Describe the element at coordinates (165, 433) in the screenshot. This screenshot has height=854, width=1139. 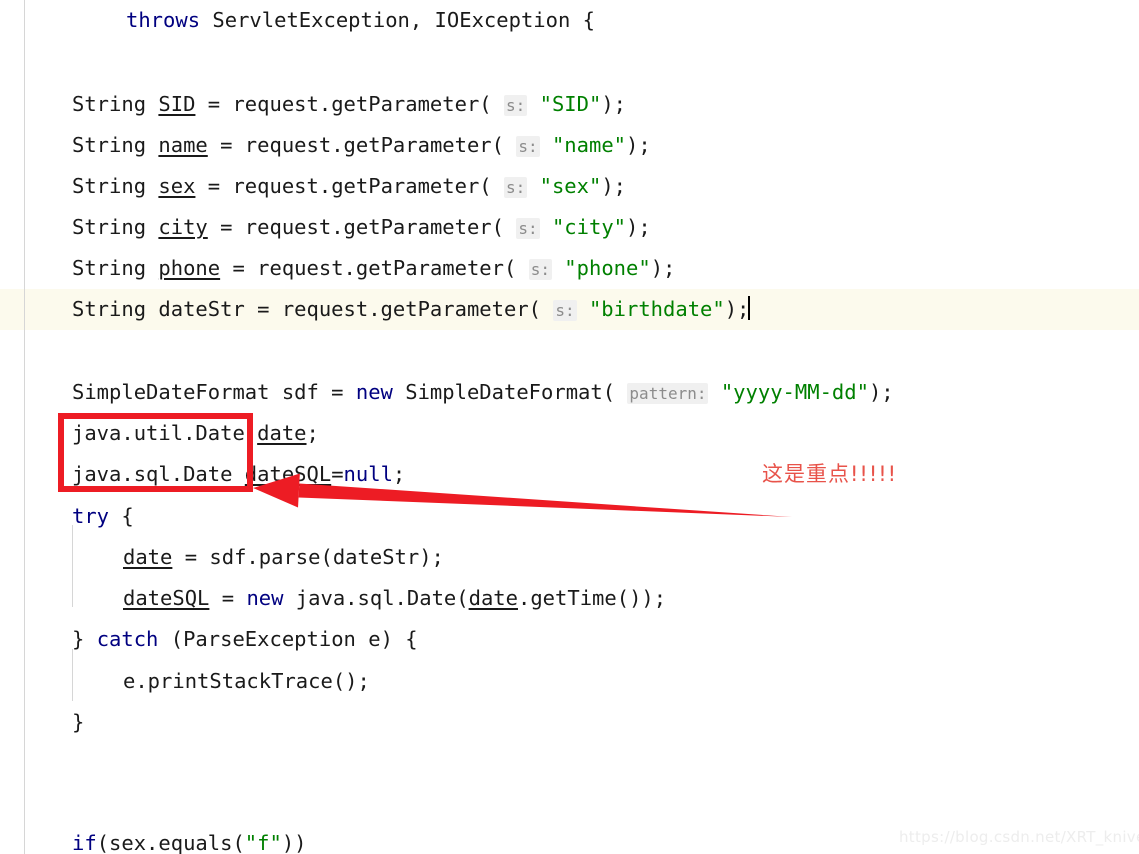
I see `code-token-plain: java.util.Date` at that location.